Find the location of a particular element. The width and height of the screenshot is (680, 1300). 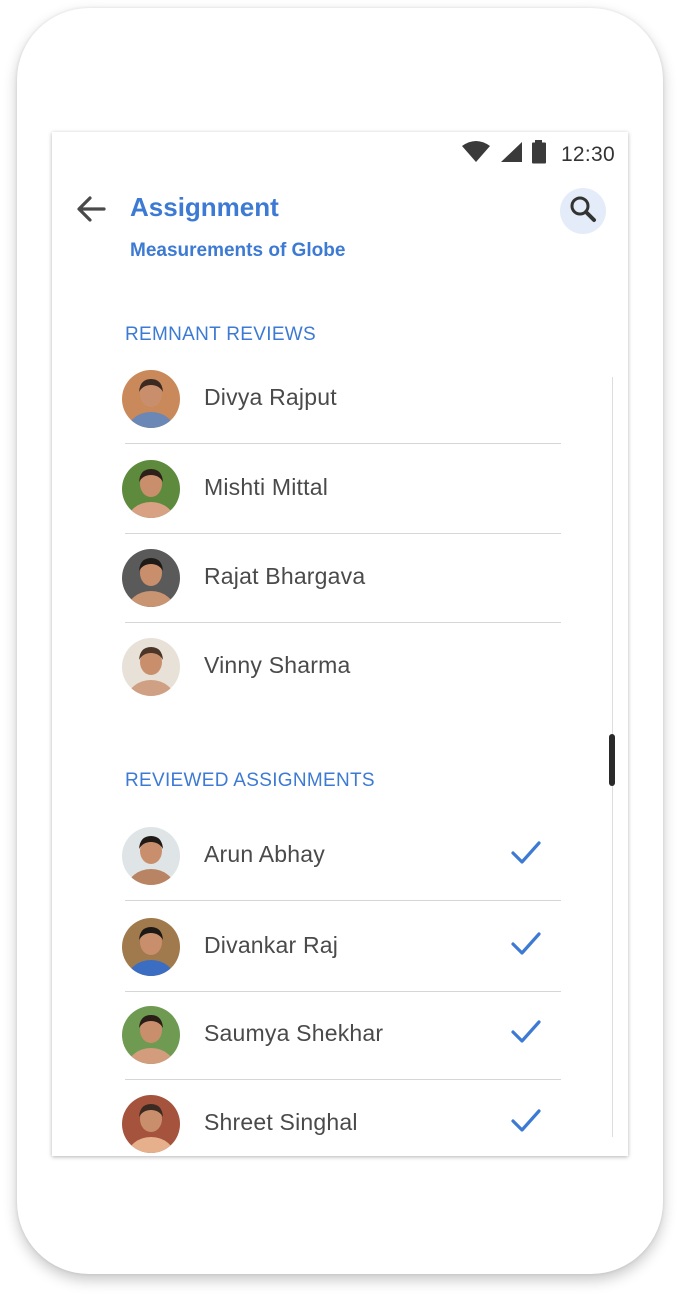

list-item: Rajat Bhargava is located at coordinates (342, 578).